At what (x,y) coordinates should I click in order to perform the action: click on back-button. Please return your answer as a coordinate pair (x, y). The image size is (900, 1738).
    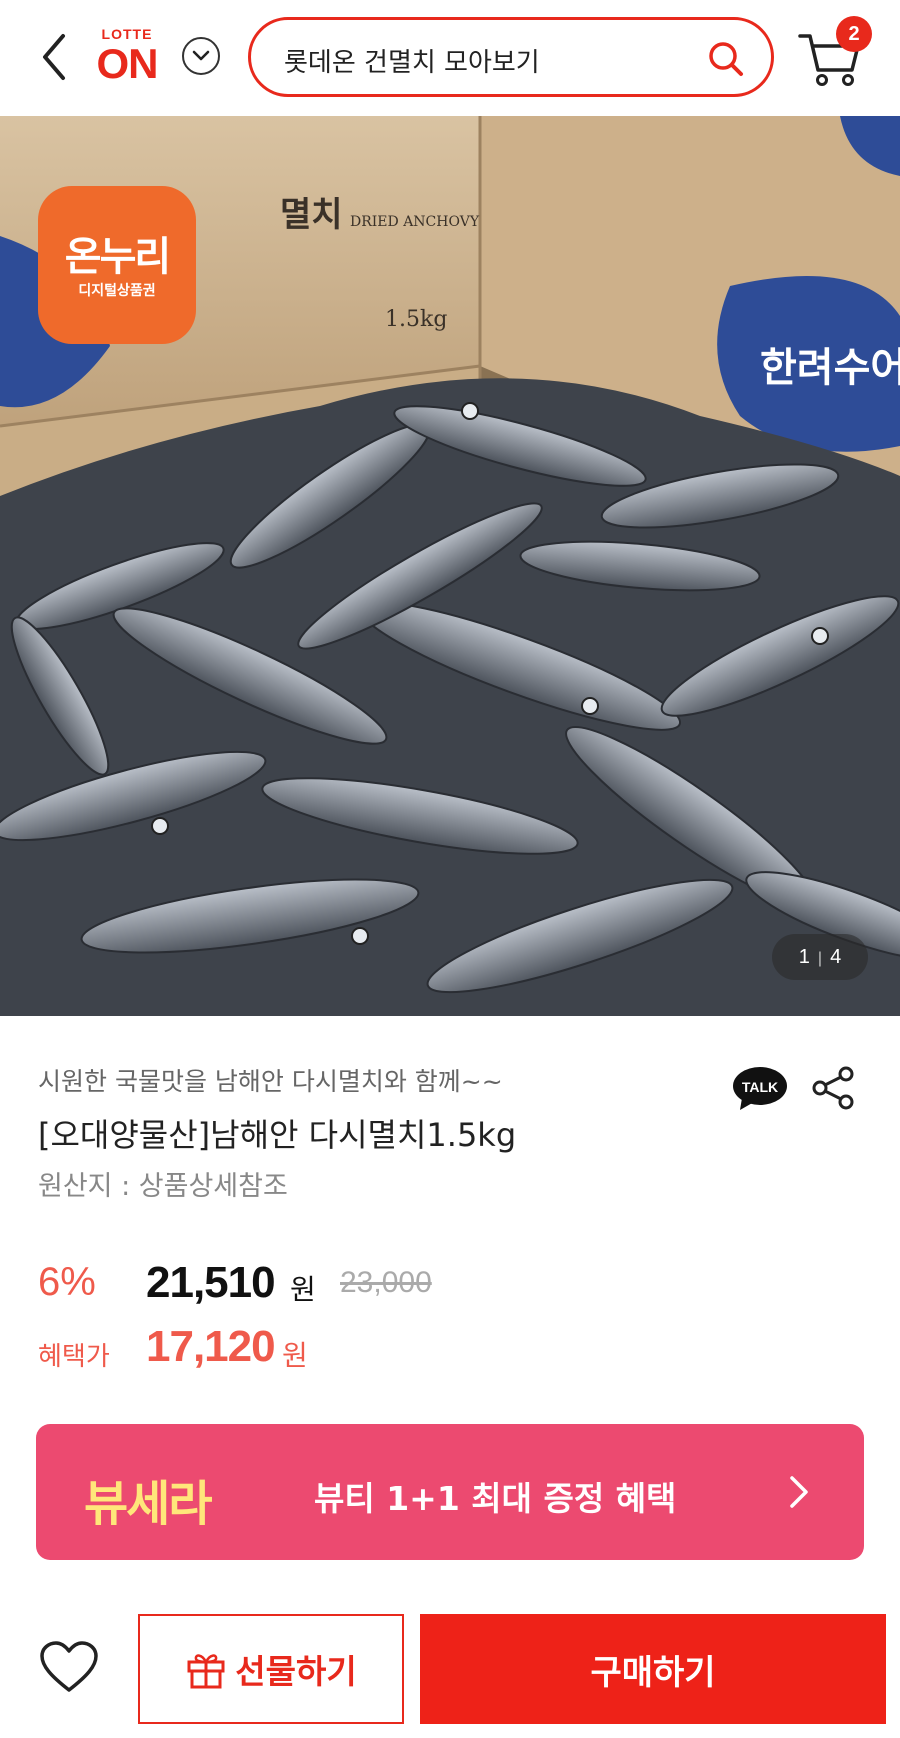
    Looking at the image, I should click on (54, 57).